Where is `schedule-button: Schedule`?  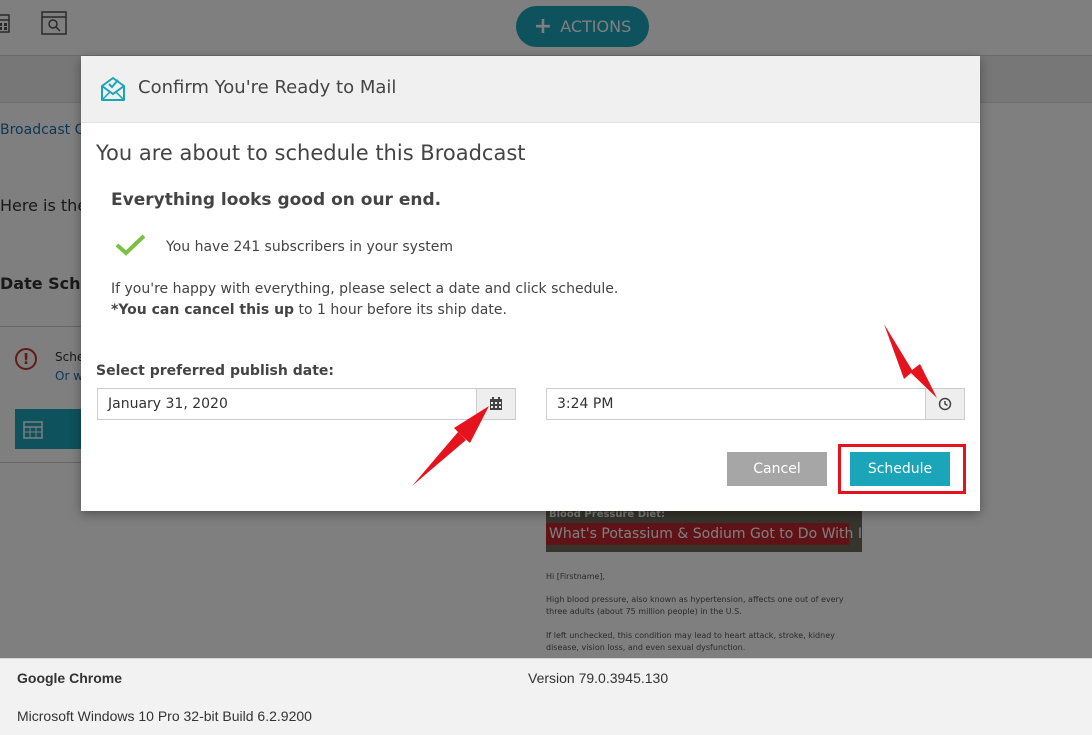
schedule-button: Schedule is located at coordinates (900, 469).